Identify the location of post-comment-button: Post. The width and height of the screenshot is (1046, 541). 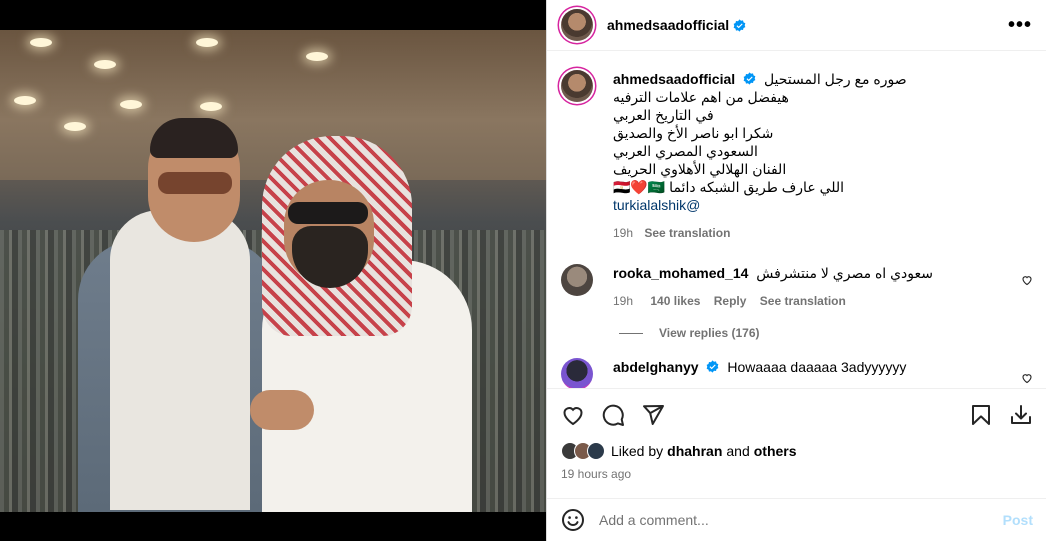
(1018, 520).